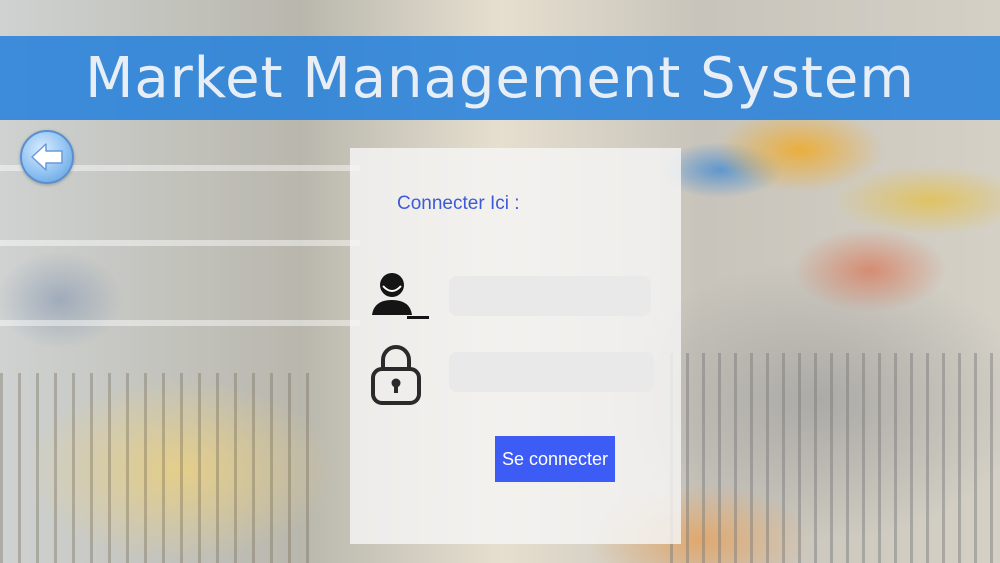 The height and width of the screenshot is (563, 1000). What do you see at coordinates (555, 459) in the screenshot?
I see `login-button: Se connecter` at bounding box center [555, 459].